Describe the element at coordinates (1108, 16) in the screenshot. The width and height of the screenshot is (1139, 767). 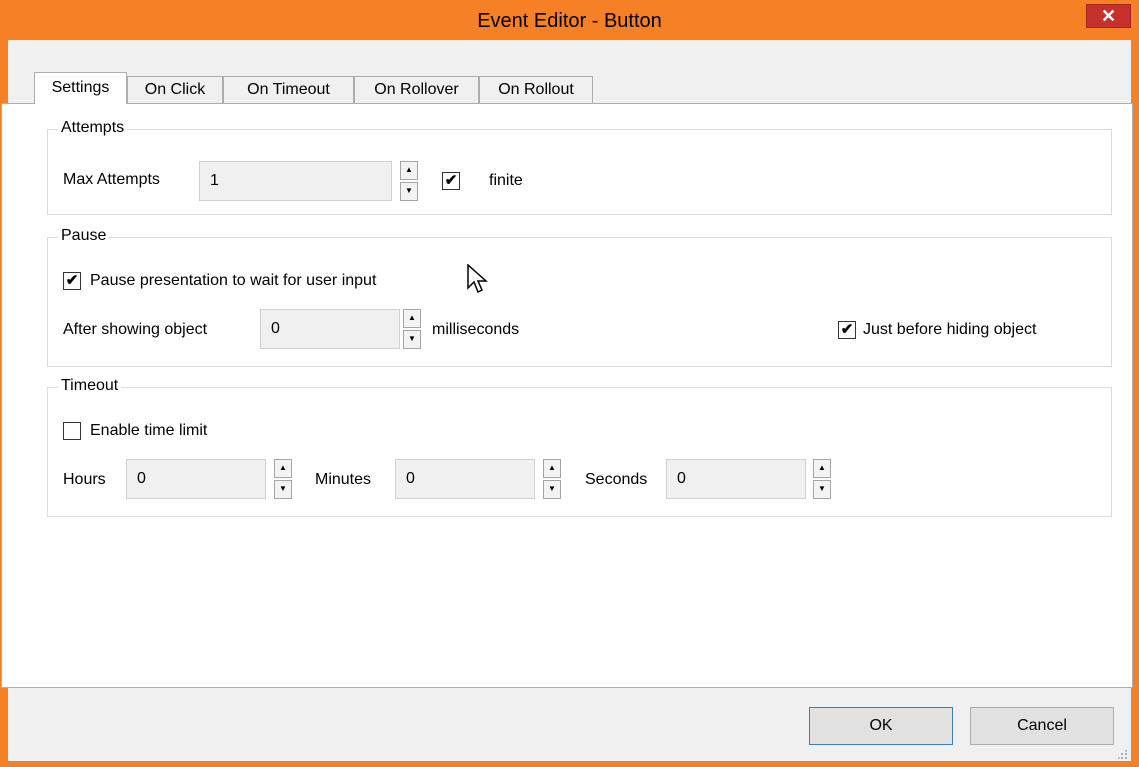
I see `close-button: ✕` at that location.